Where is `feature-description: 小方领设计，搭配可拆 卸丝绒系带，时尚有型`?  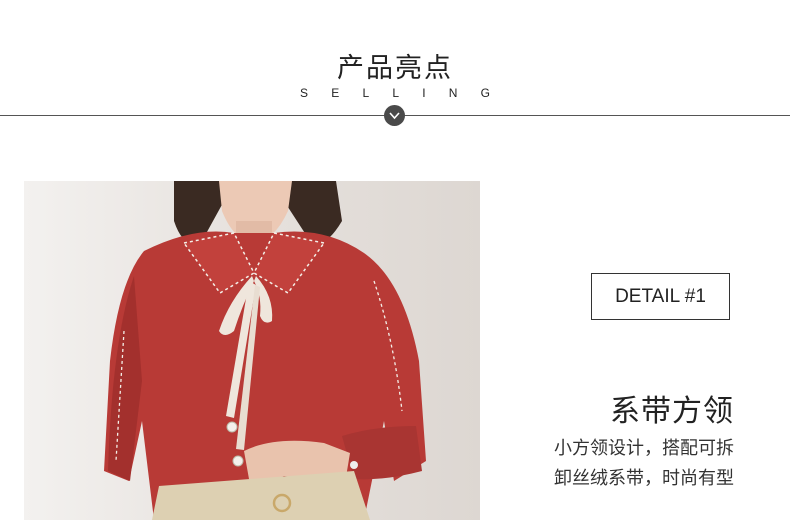 feature-description: 小方领设计，搭配可拆 卸丝绒系带，时尚有型 is located at coordinates (604, 464).